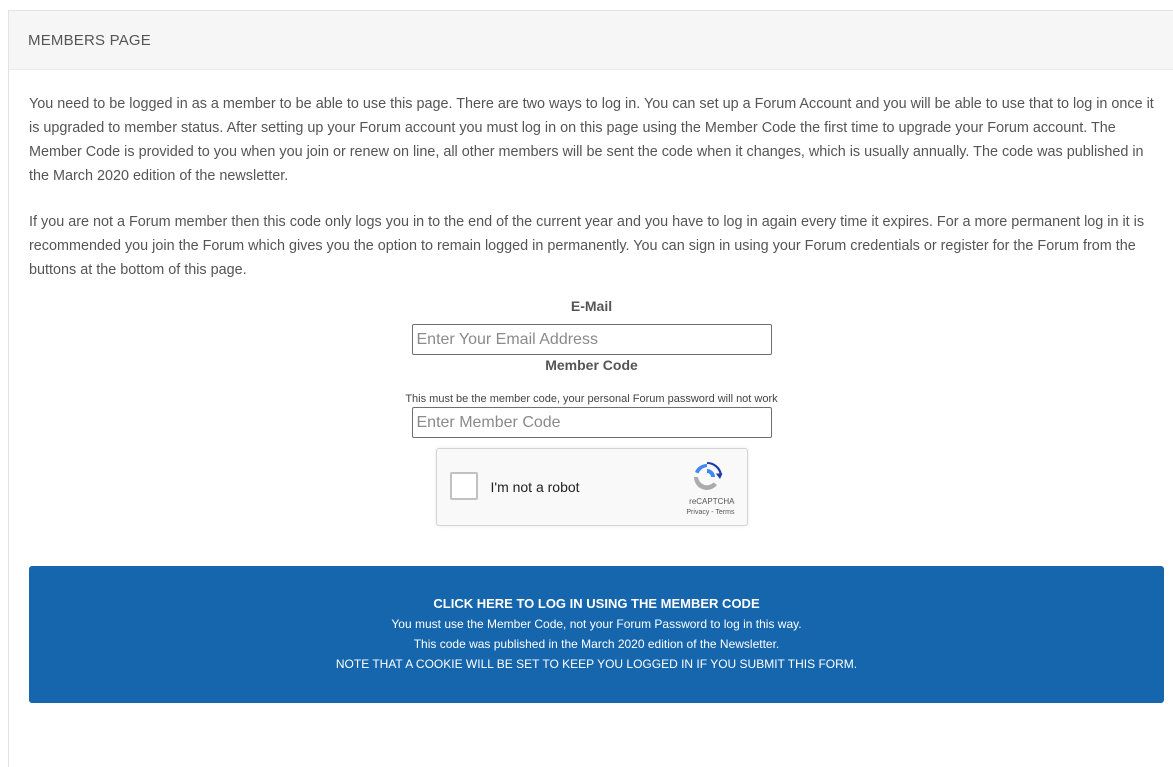  Describe the element at coordinates (591, 365) in the screenshot. I see `member-code-label: Member Code` at that location.